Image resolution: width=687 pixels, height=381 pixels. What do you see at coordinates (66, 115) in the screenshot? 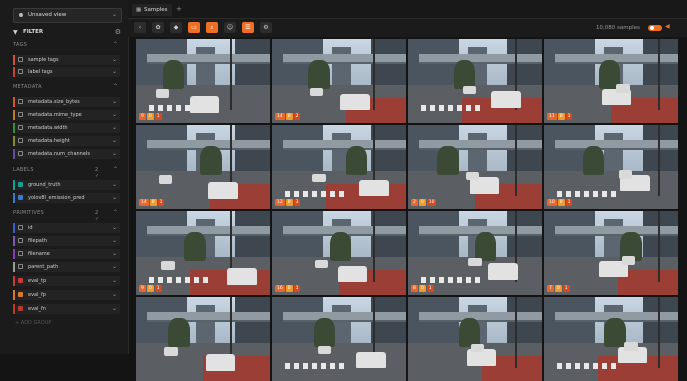
I see `sidebar-item-metadata-mime: metadata.mime_type ⌄` at bounding box center [66, 115].